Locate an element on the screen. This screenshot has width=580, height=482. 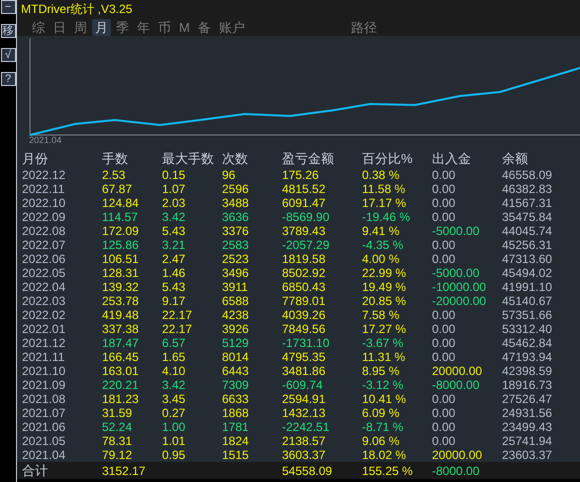
side-button: 移 is located at coordinates (8, 31).